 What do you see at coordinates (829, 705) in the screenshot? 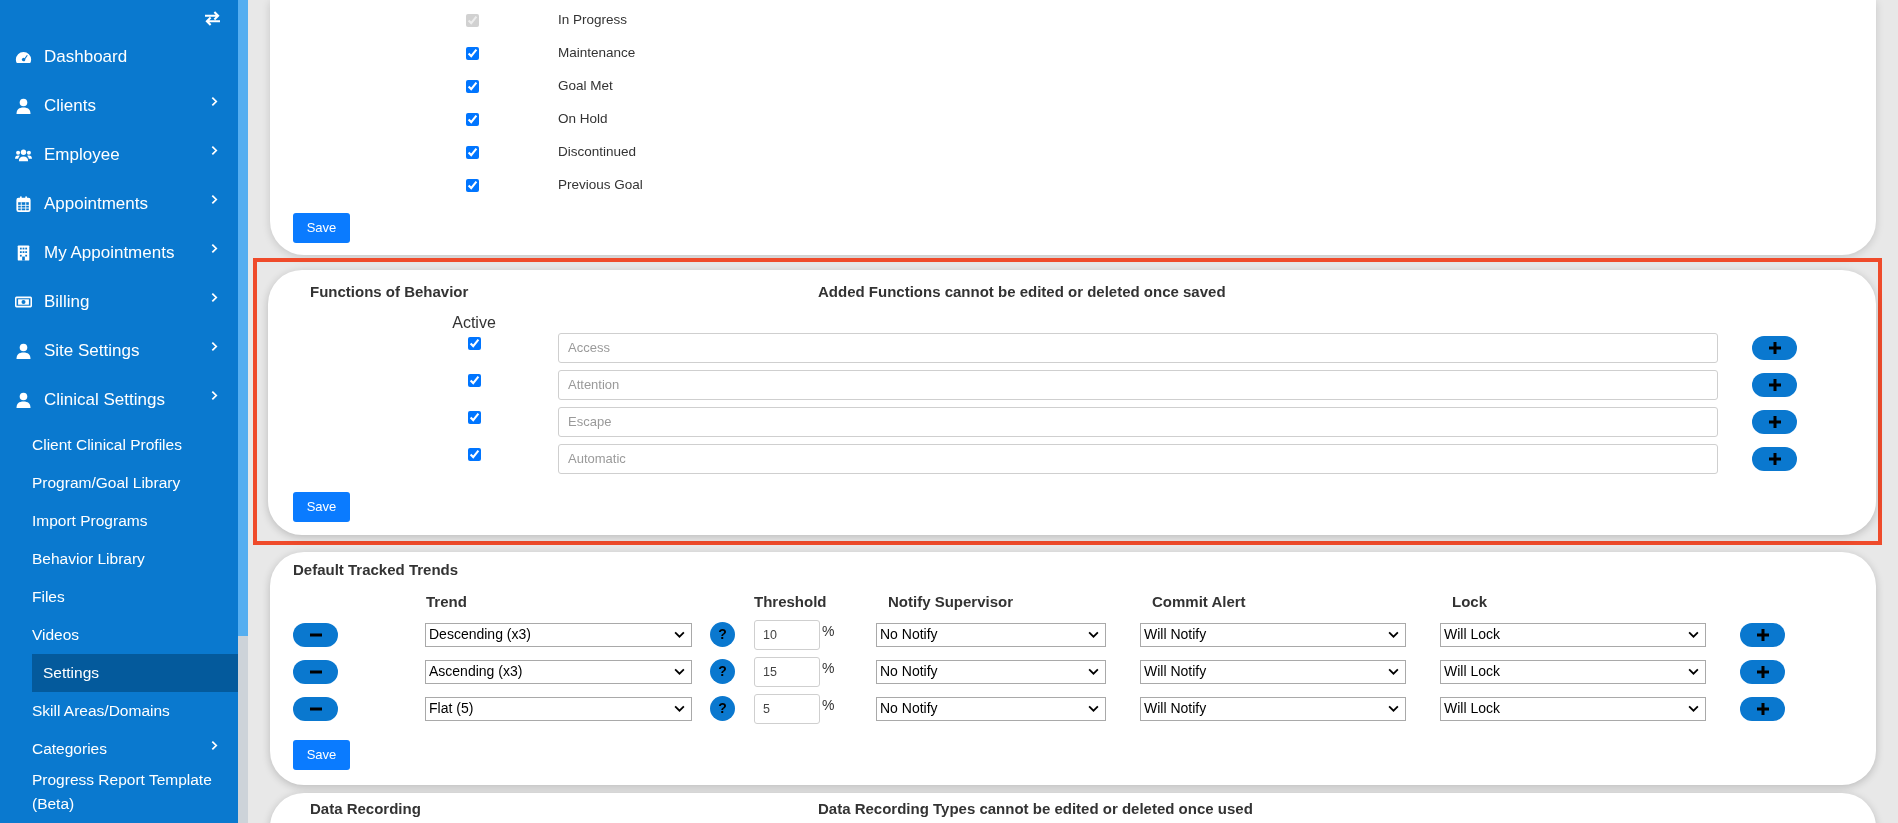
I see `unit-label: %` at bounding box center [829, 705].